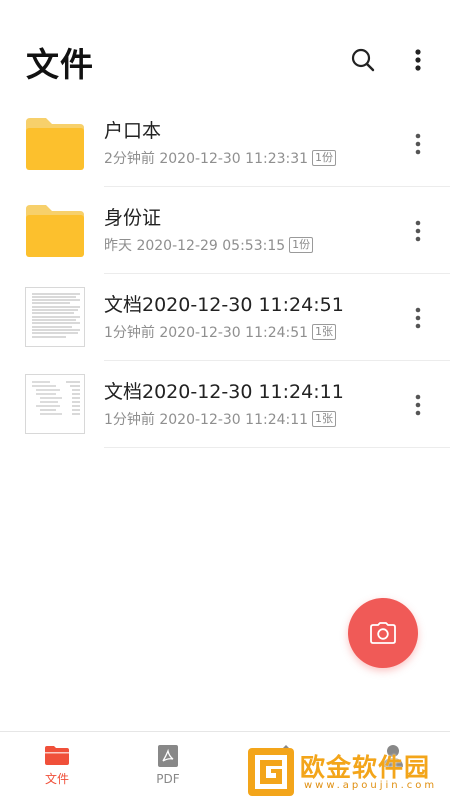  What do you see at coordinates (206, 159) in the screenshot?
I see `file-time: 2分钟前 2020-12-30 11:23:31` at bounding box center [206, 159].